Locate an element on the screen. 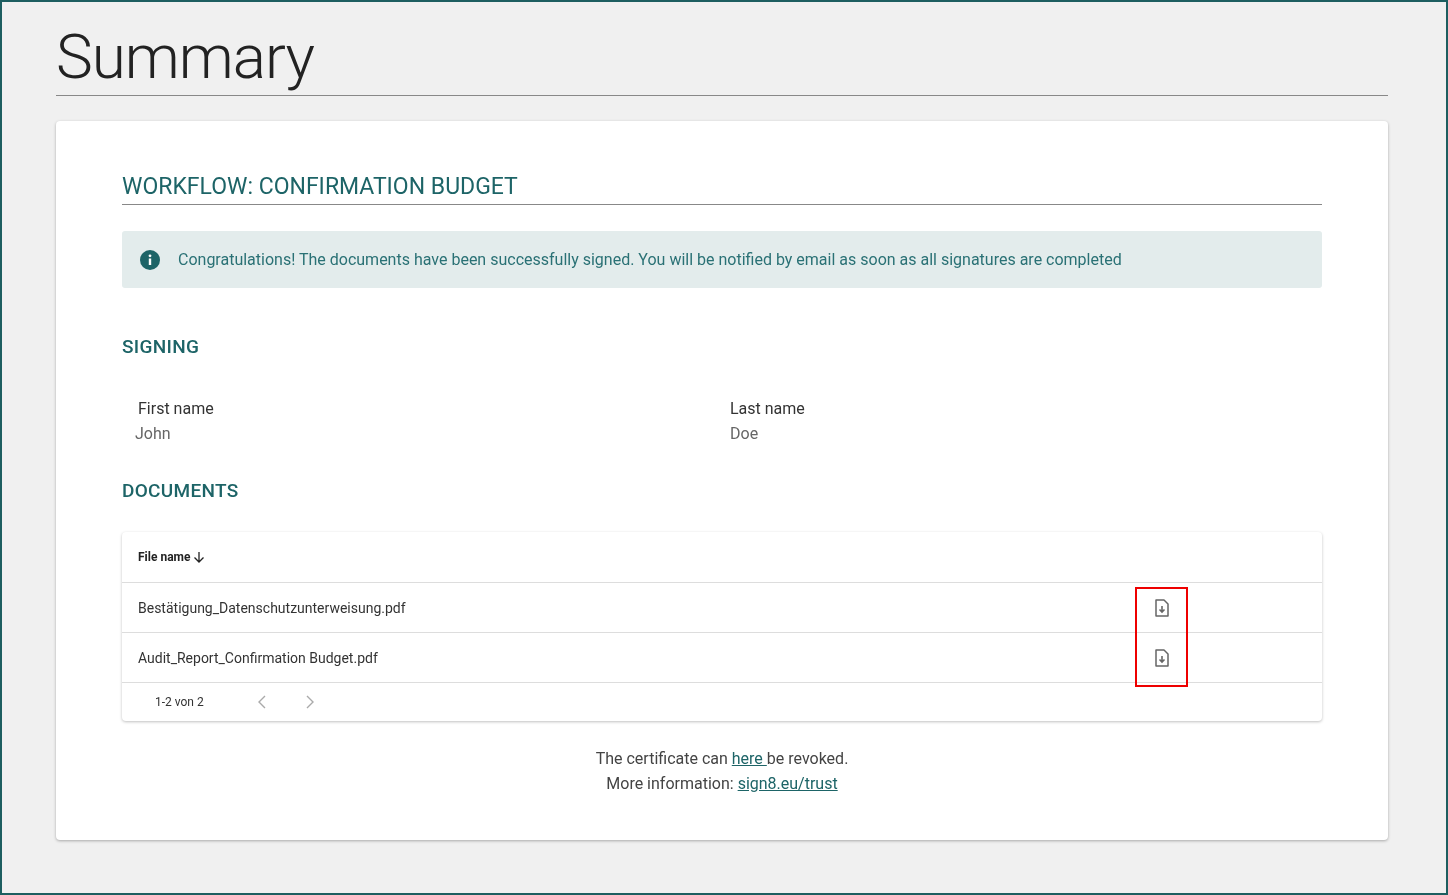  more-info-note: More information: sign8.eu/trust is located at coordinates (722, 784).